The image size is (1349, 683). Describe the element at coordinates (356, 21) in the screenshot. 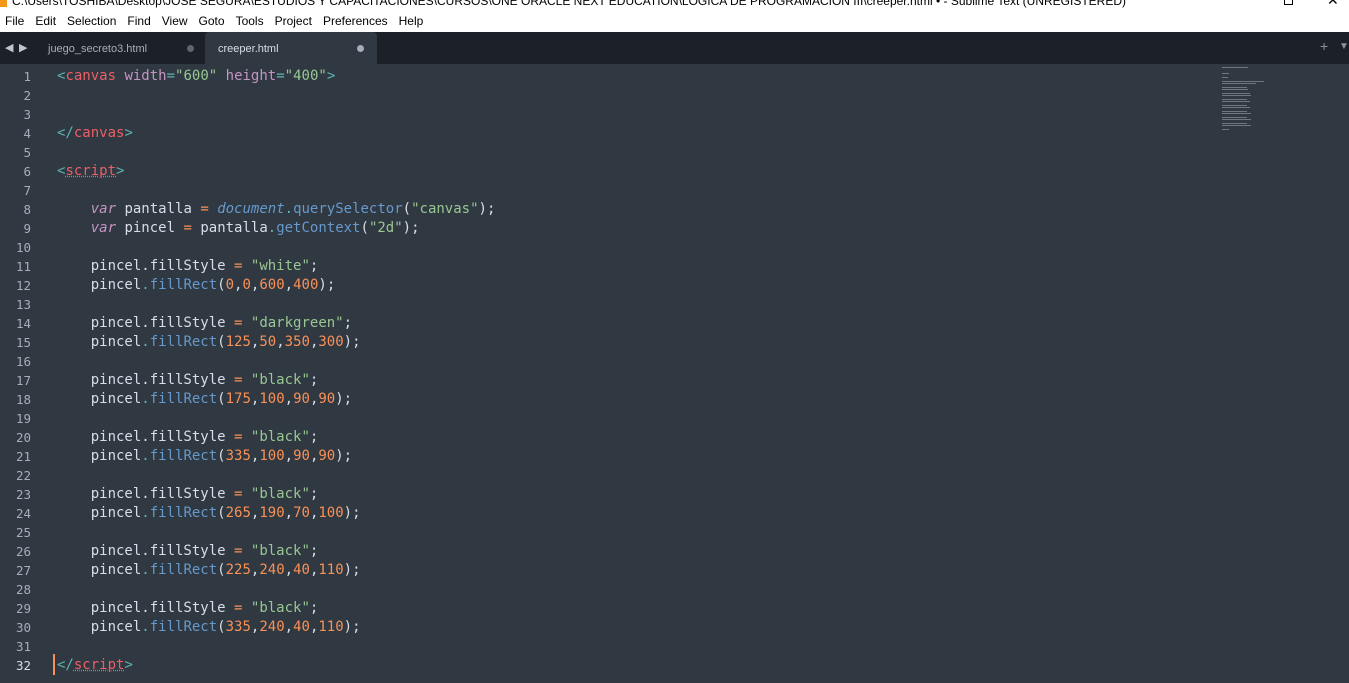

I see `menu-item-preferences: Preferences` at that location.